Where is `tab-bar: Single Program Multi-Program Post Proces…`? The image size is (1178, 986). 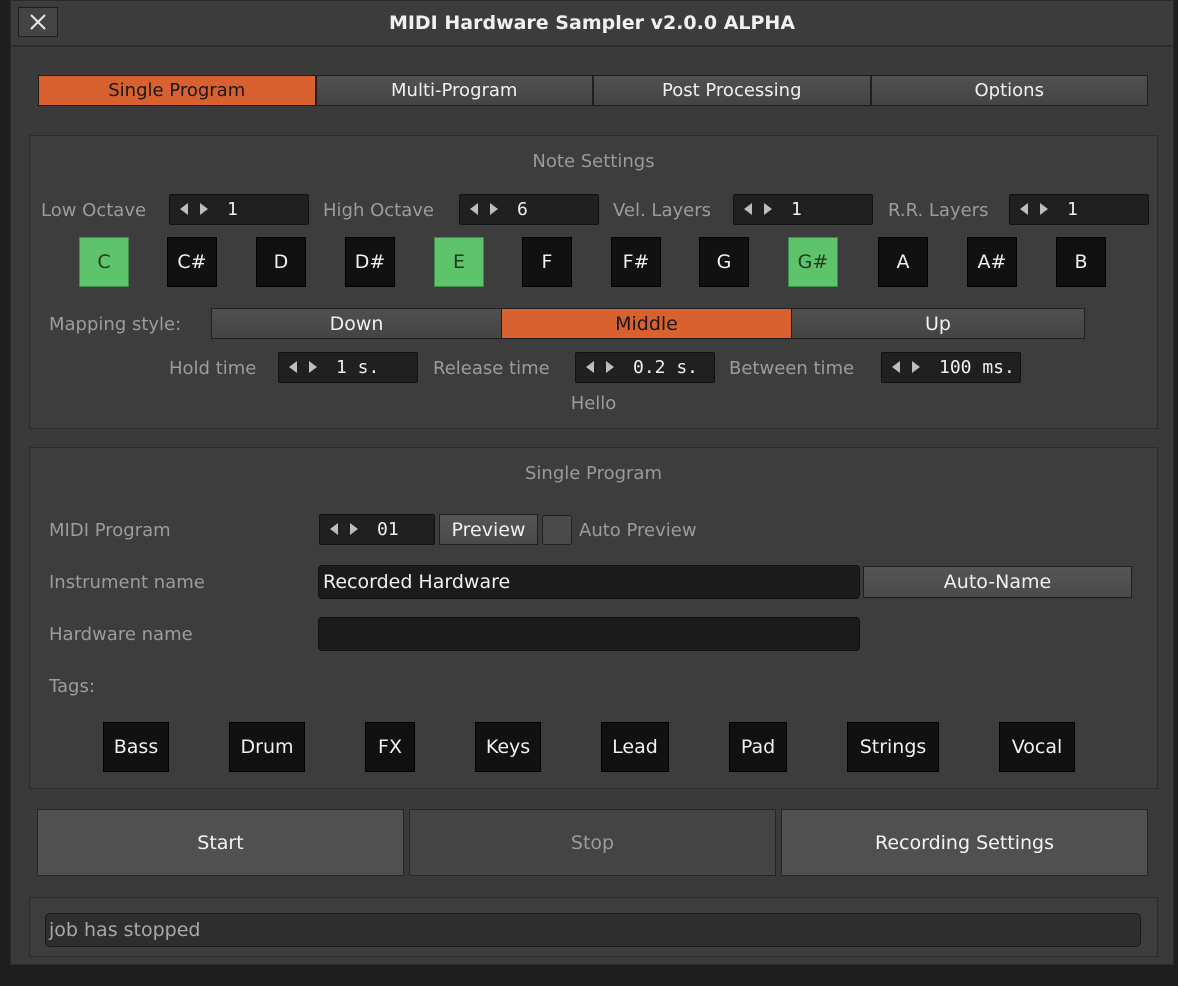
tab-bar: Single Program Multi-Program Post Proces… is located at coordinates (593, 90).